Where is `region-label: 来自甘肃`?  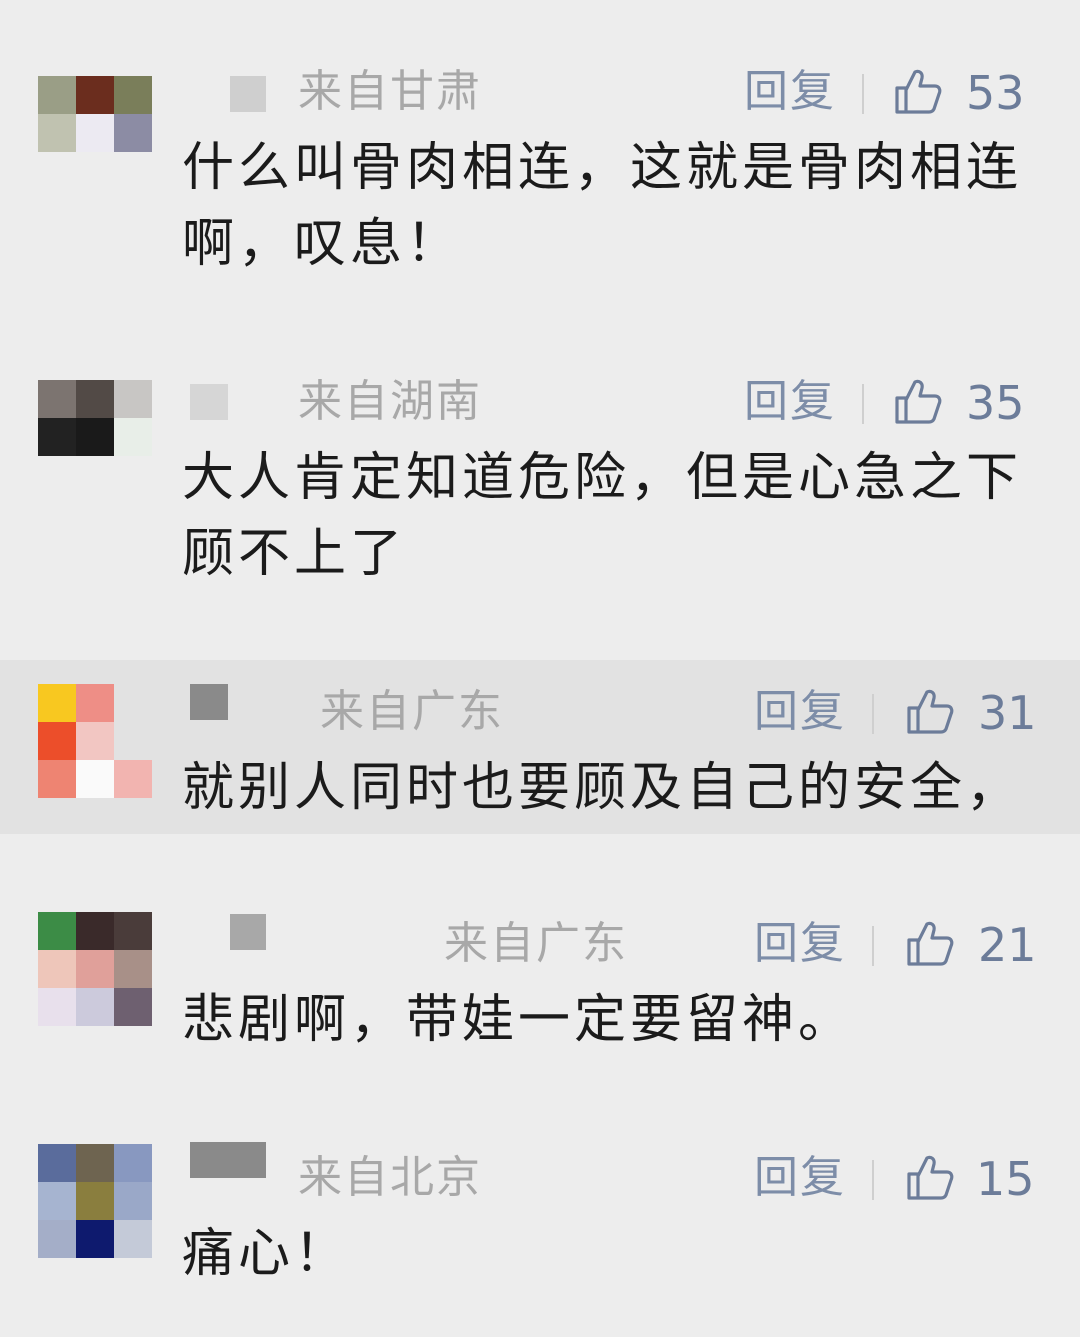 region-label: 来自甘肃 is located at coordinates (390, 91).